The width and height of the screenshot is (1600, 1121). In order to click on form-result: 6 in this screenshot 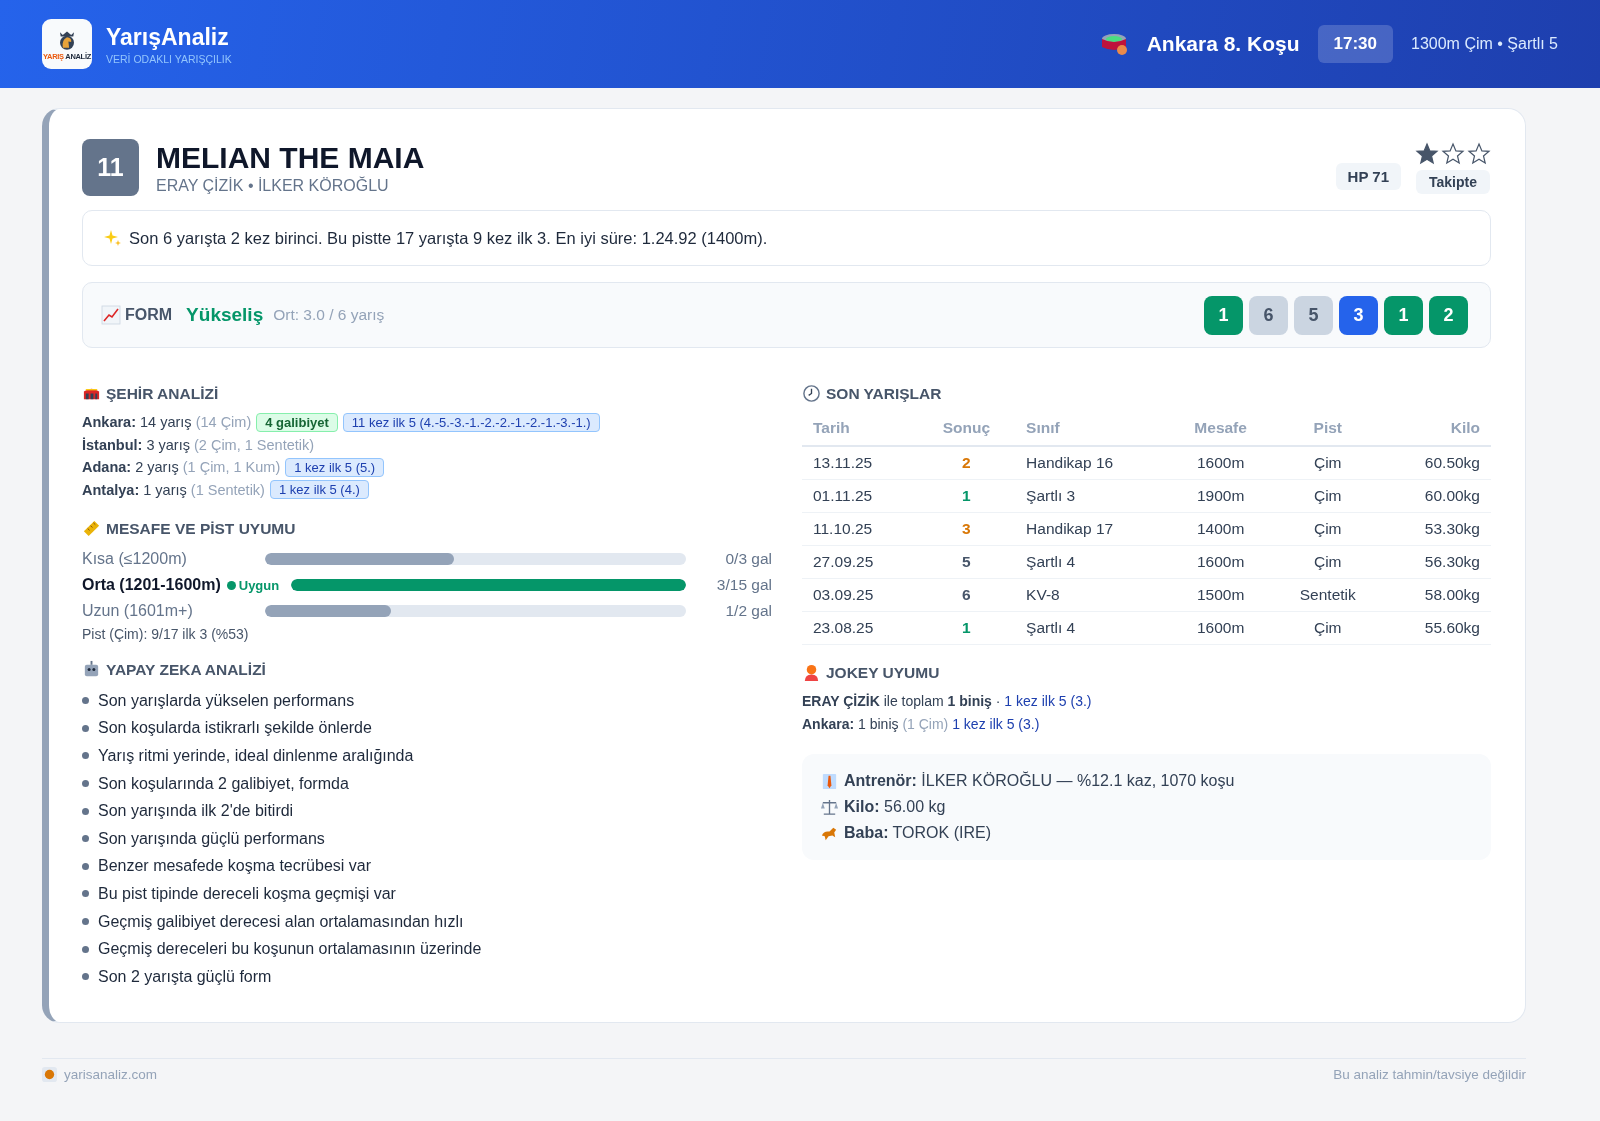, I will do `click(1268, 315)`.